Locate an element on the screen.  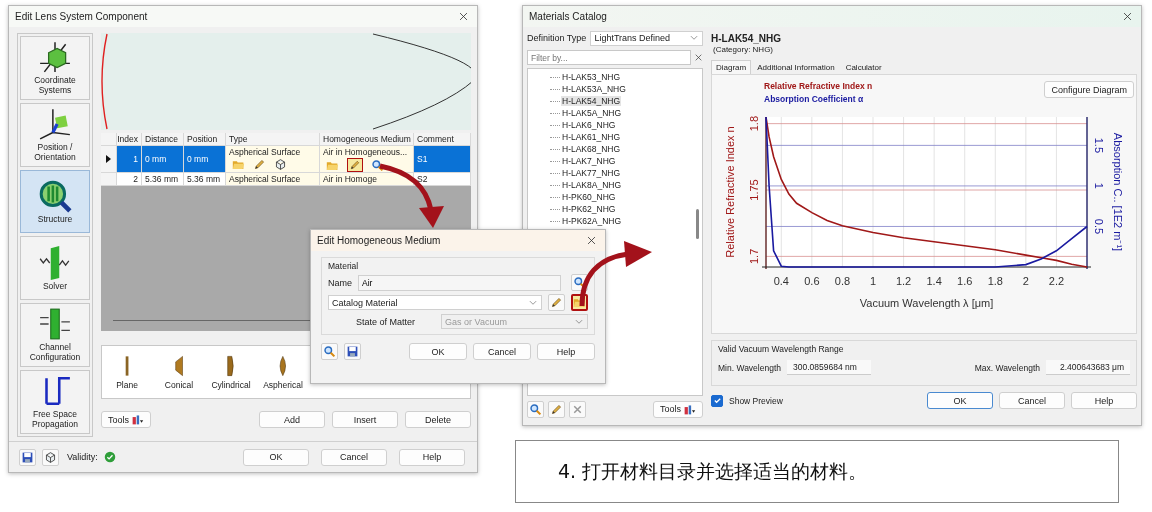
surface-item: Cylindrical is located at coordinates (231, 372).